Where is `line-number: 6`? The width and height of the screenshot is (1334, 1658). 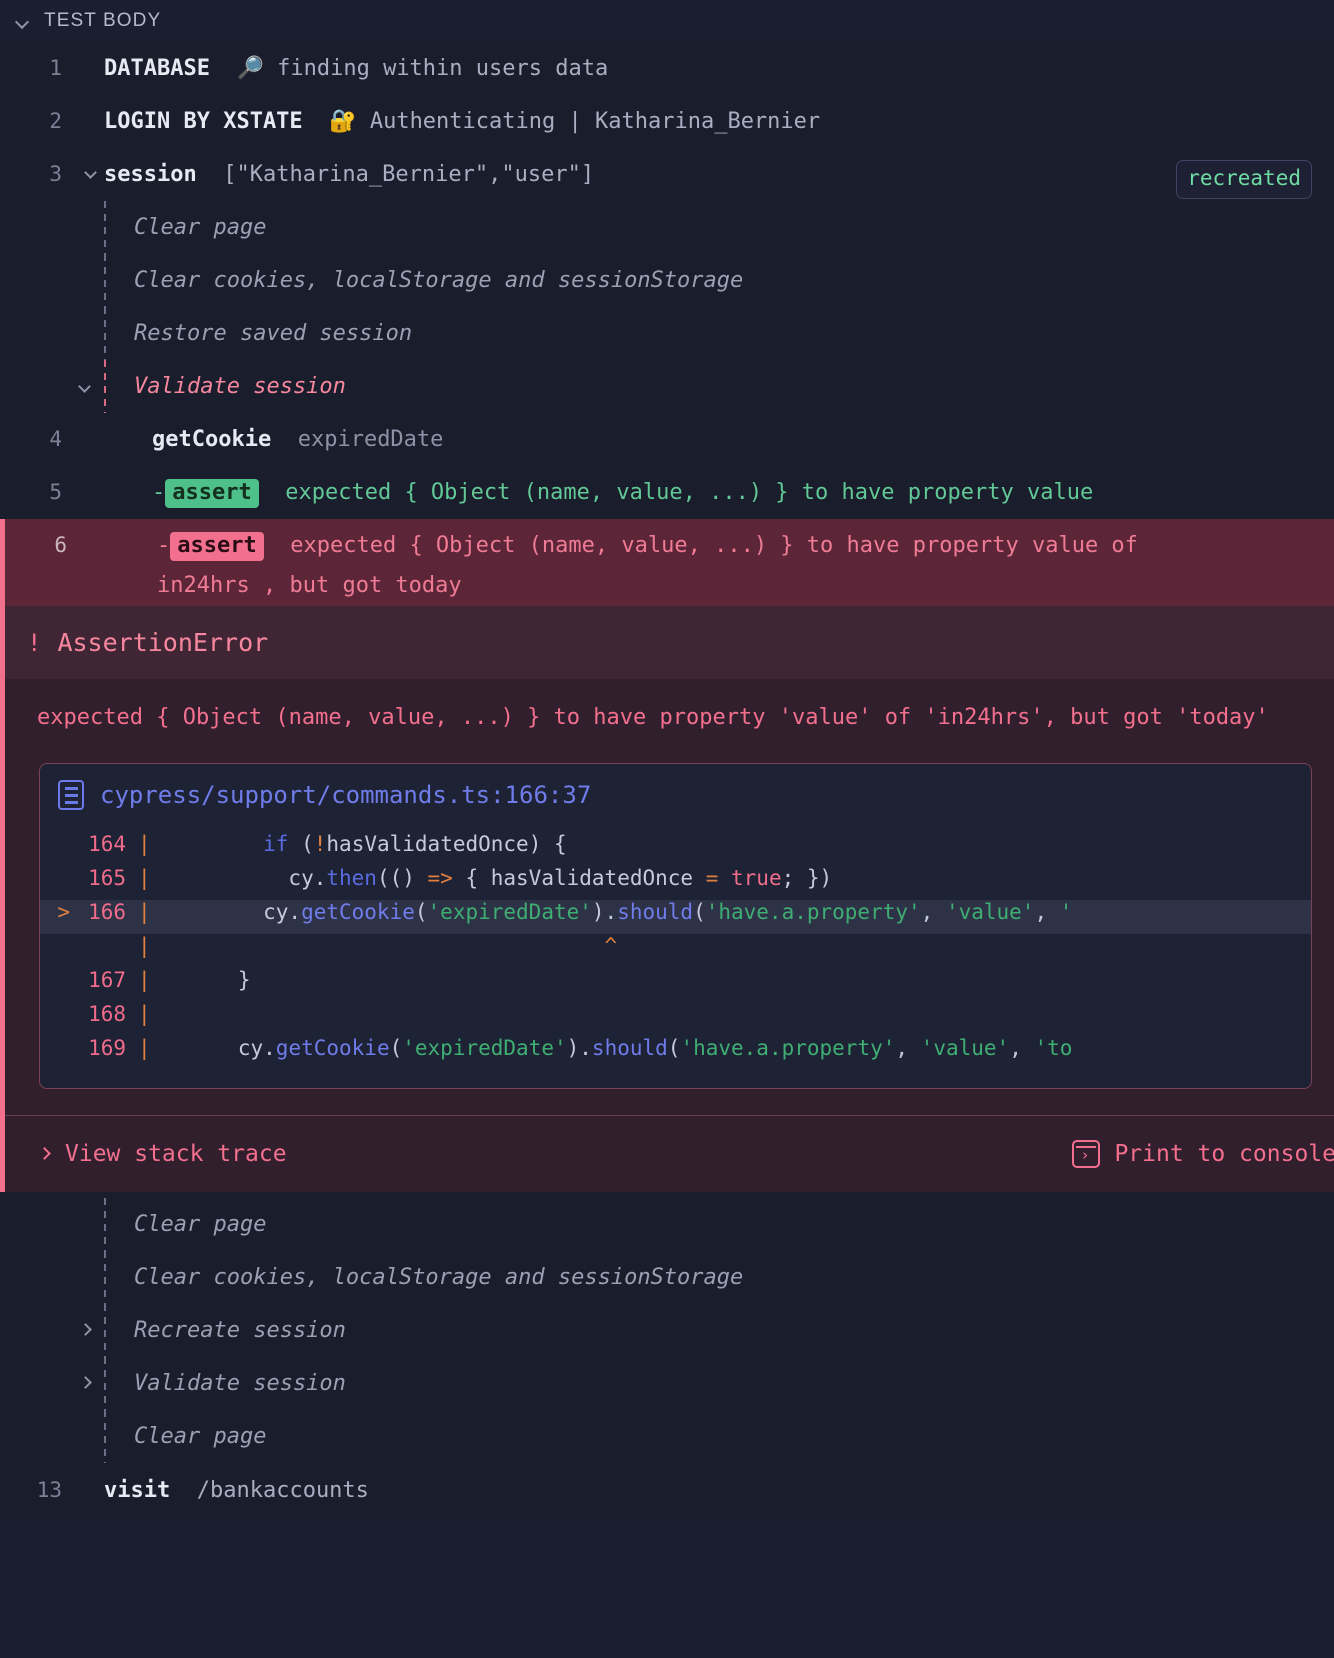 line-number: 6 is located at coordinates (60, 545).